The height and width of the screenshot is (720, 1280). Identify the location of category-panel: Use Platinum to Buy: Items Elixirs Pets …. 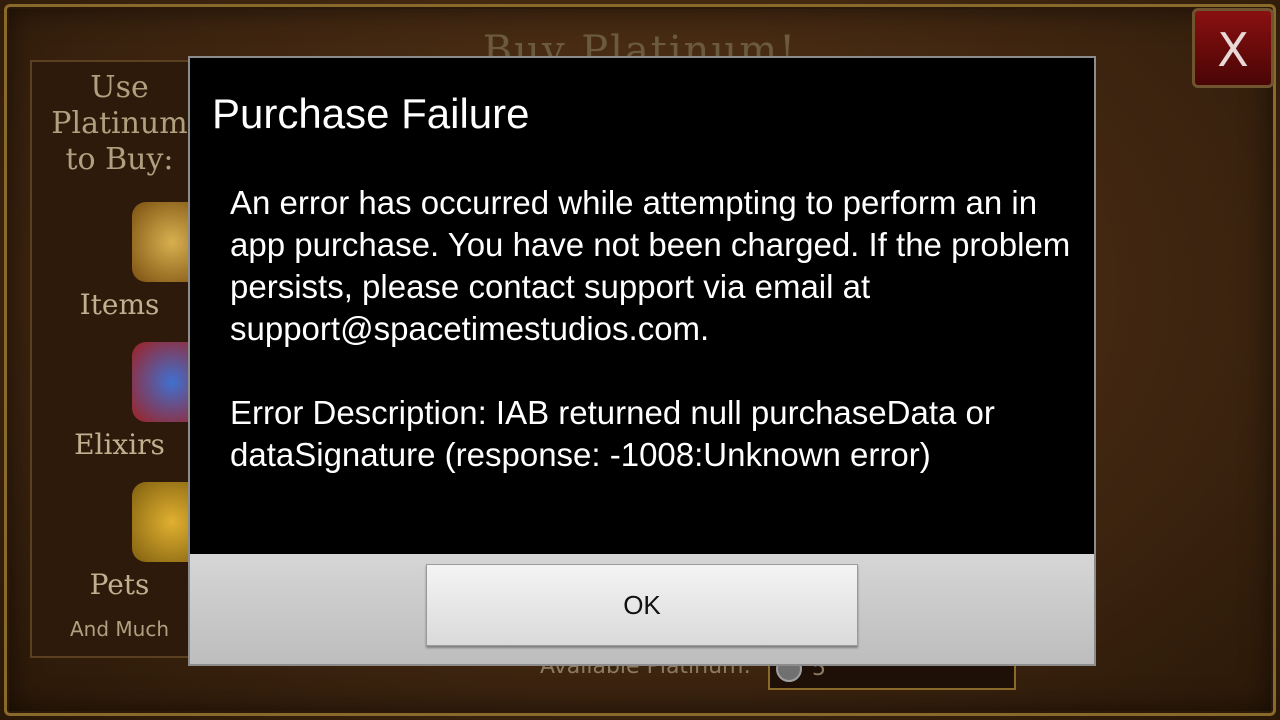
(121, 359).